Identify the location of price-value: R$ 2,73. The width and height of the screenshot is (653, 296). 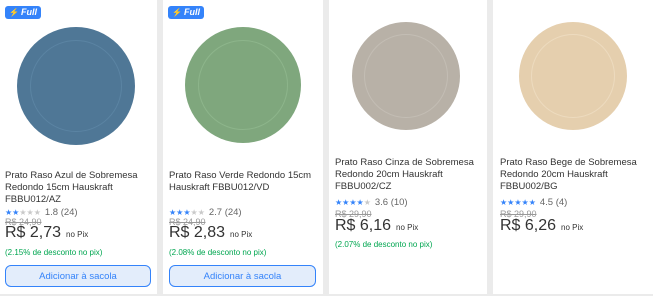
(33, 232).